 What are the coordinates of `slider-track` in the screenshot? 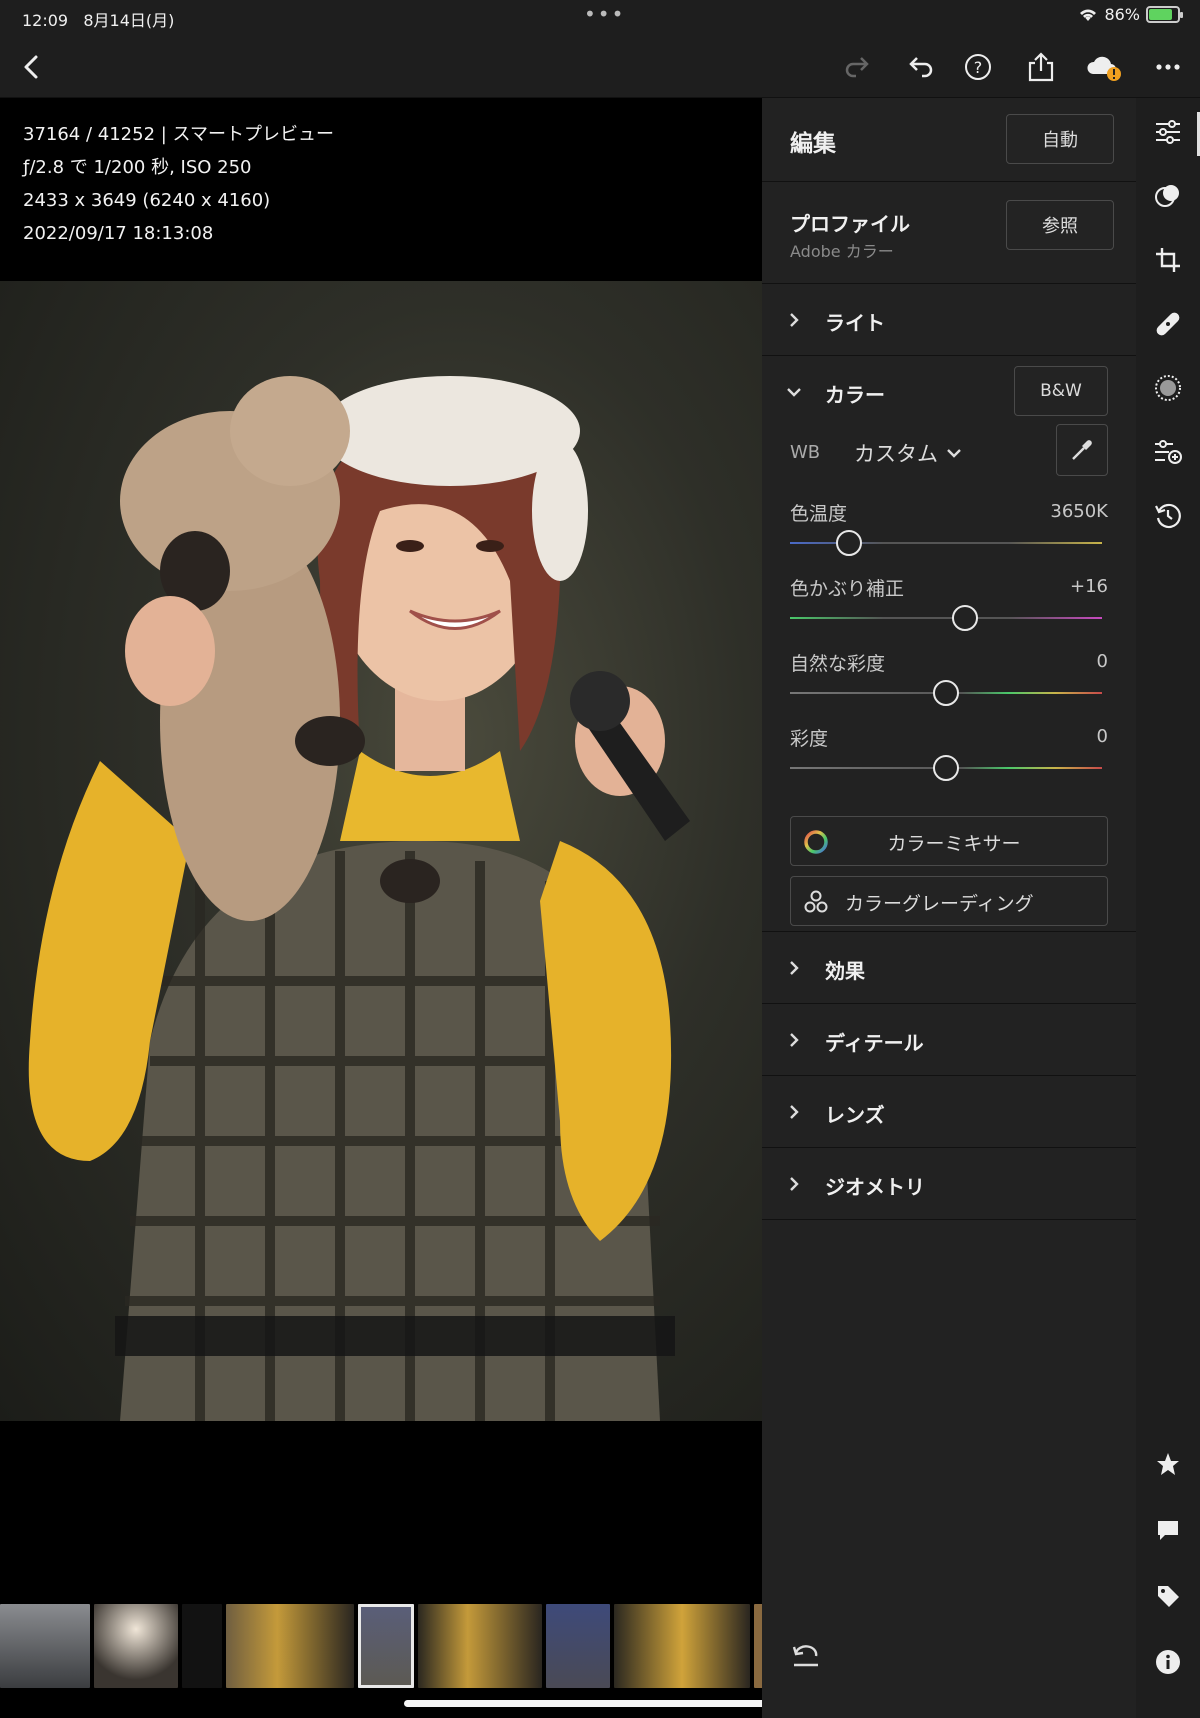 It's located at (946, 618).